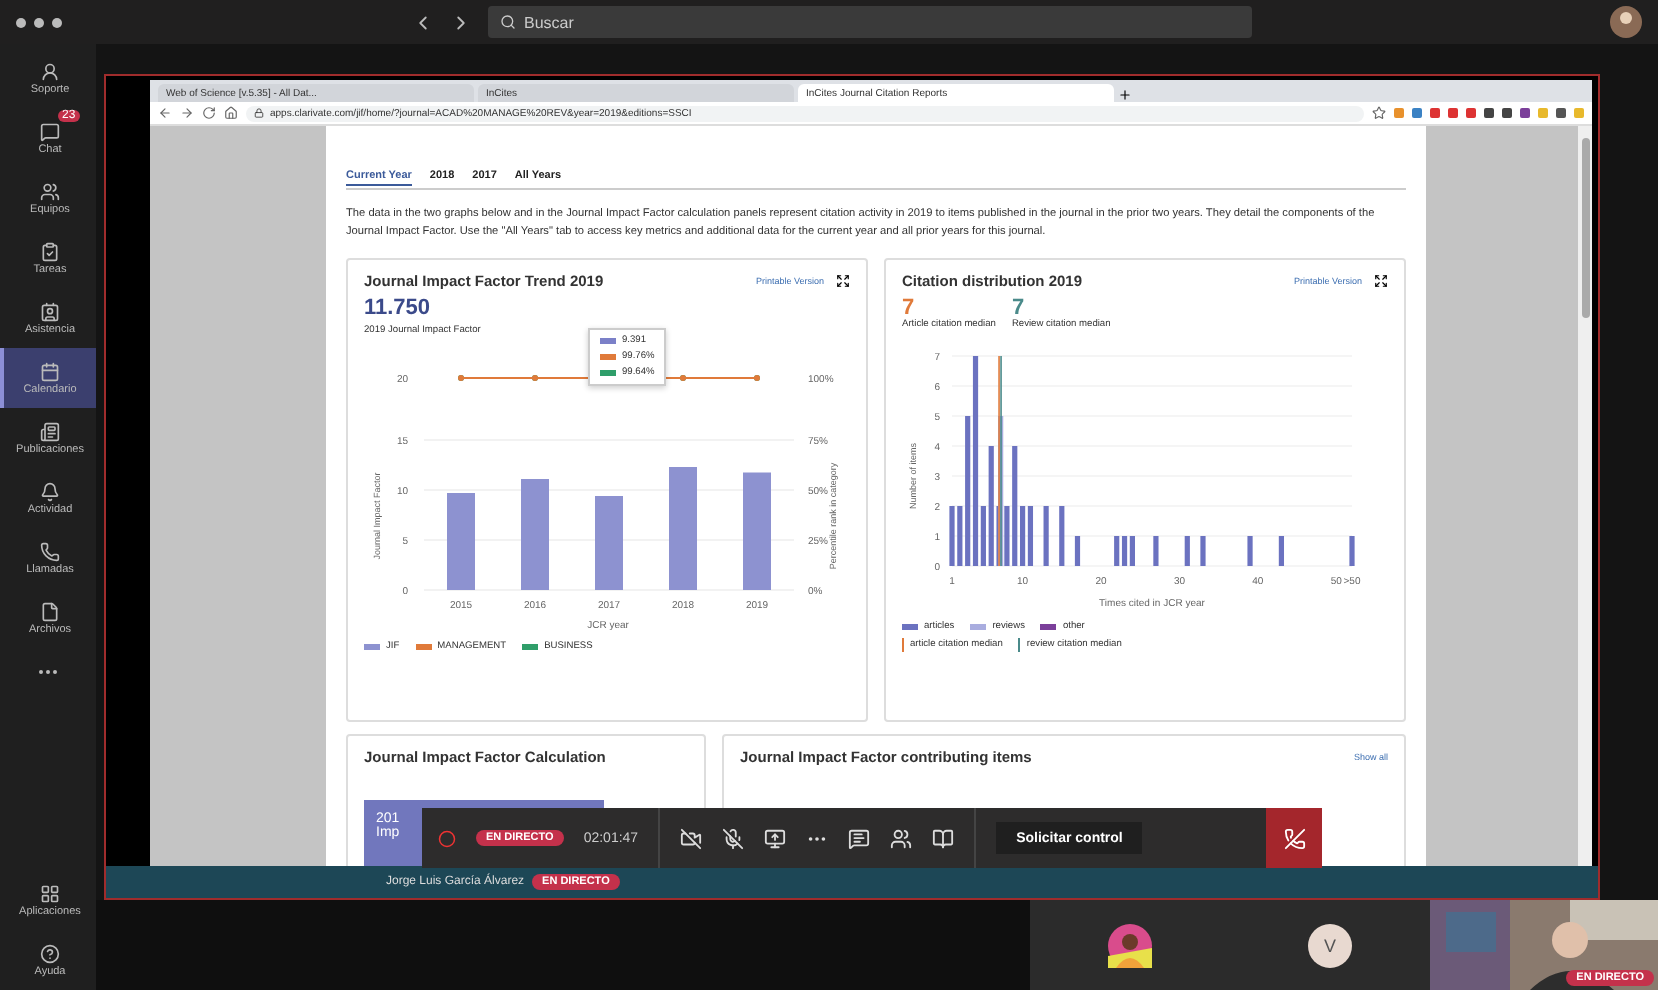  Describe the element at coordinates (1330, 945) in the screenshot. I see `participant-avatar: V` at that location.